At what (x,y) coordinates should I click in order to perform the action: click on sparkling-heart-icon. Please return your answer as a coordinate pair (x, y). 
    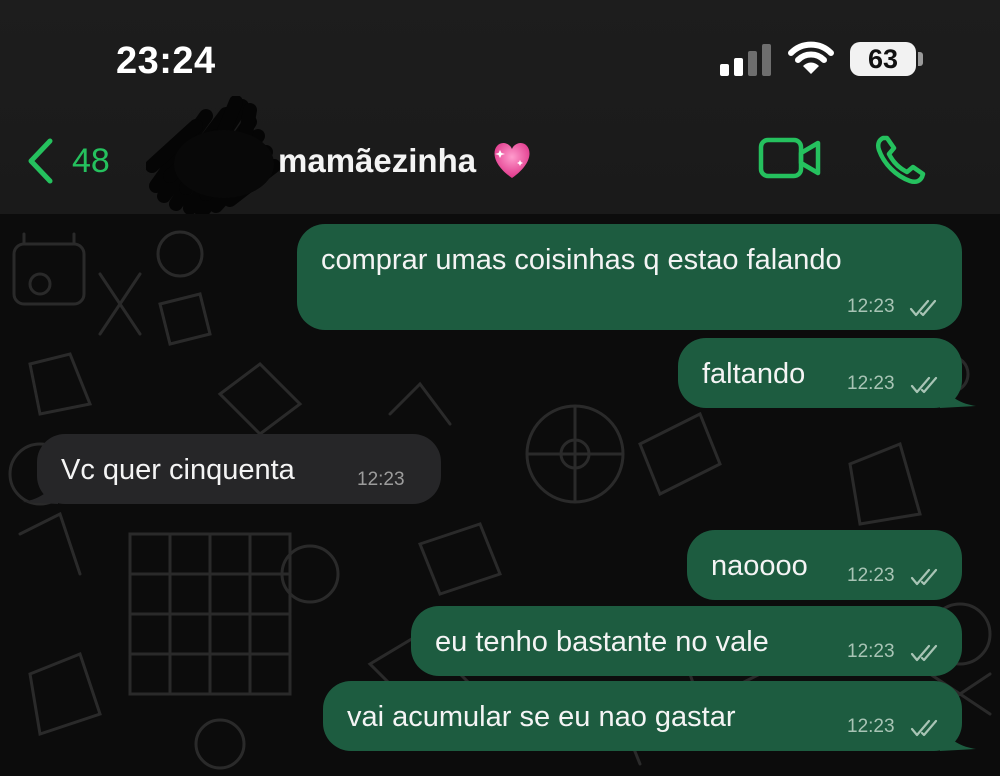
    Looking at the image, I should click on (512, 161).